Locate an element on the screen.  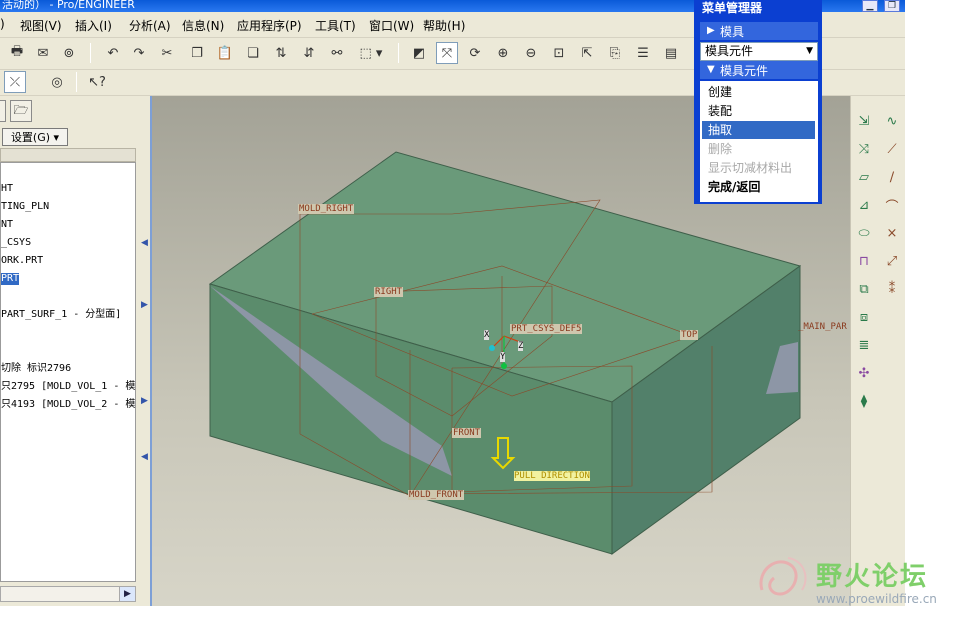
revolve-icon: ⊿ is located at coordinates (864, 205).